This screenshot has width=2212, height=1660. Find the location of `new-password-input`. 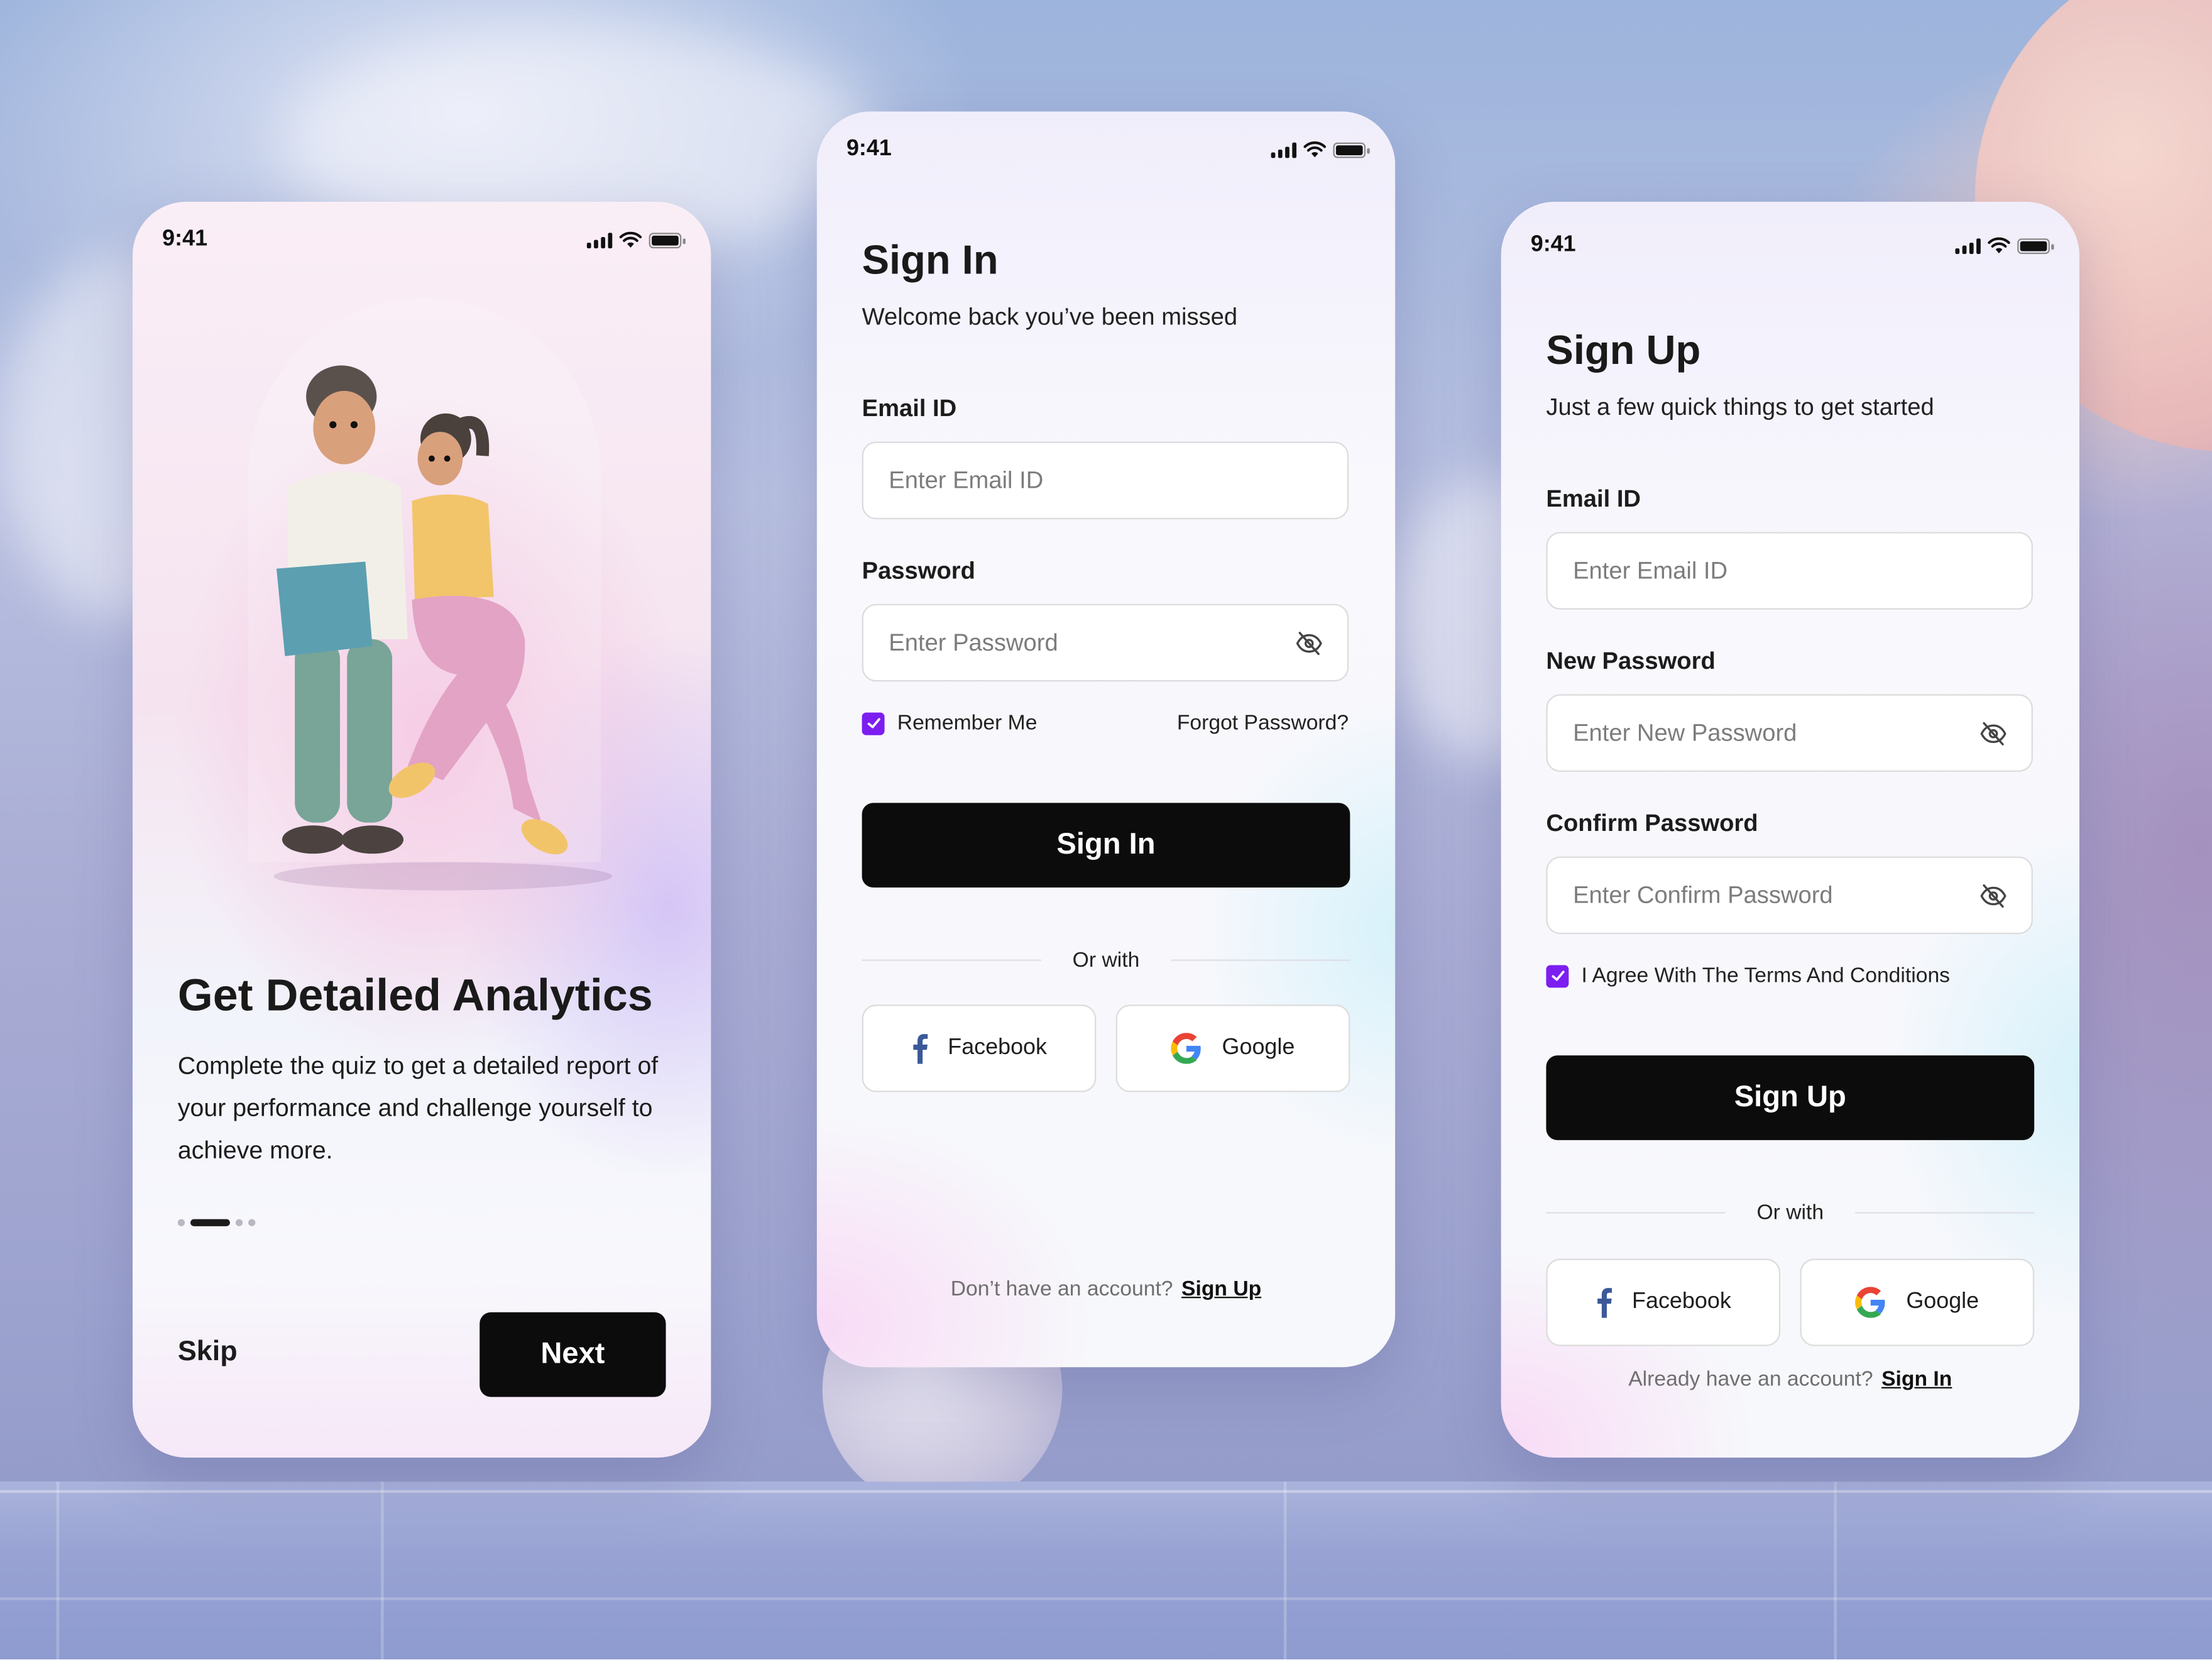

new-password-input is located at coordinates (1774, 733).